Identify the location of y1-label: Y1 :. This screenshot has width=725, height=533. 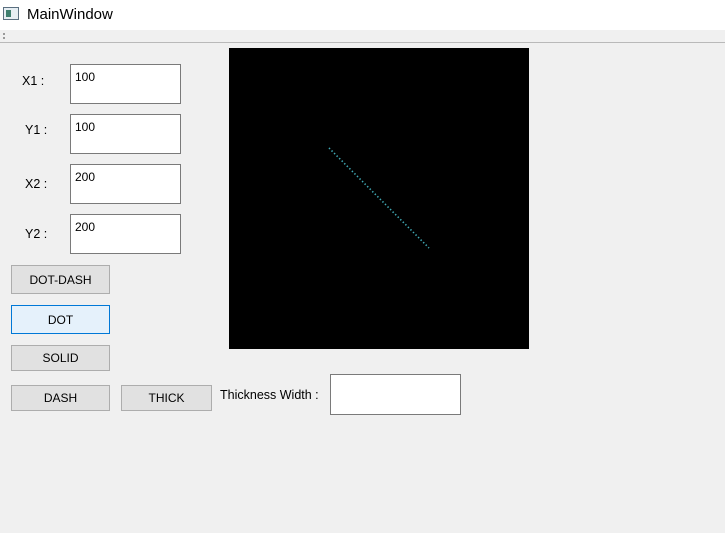
(36, 130).